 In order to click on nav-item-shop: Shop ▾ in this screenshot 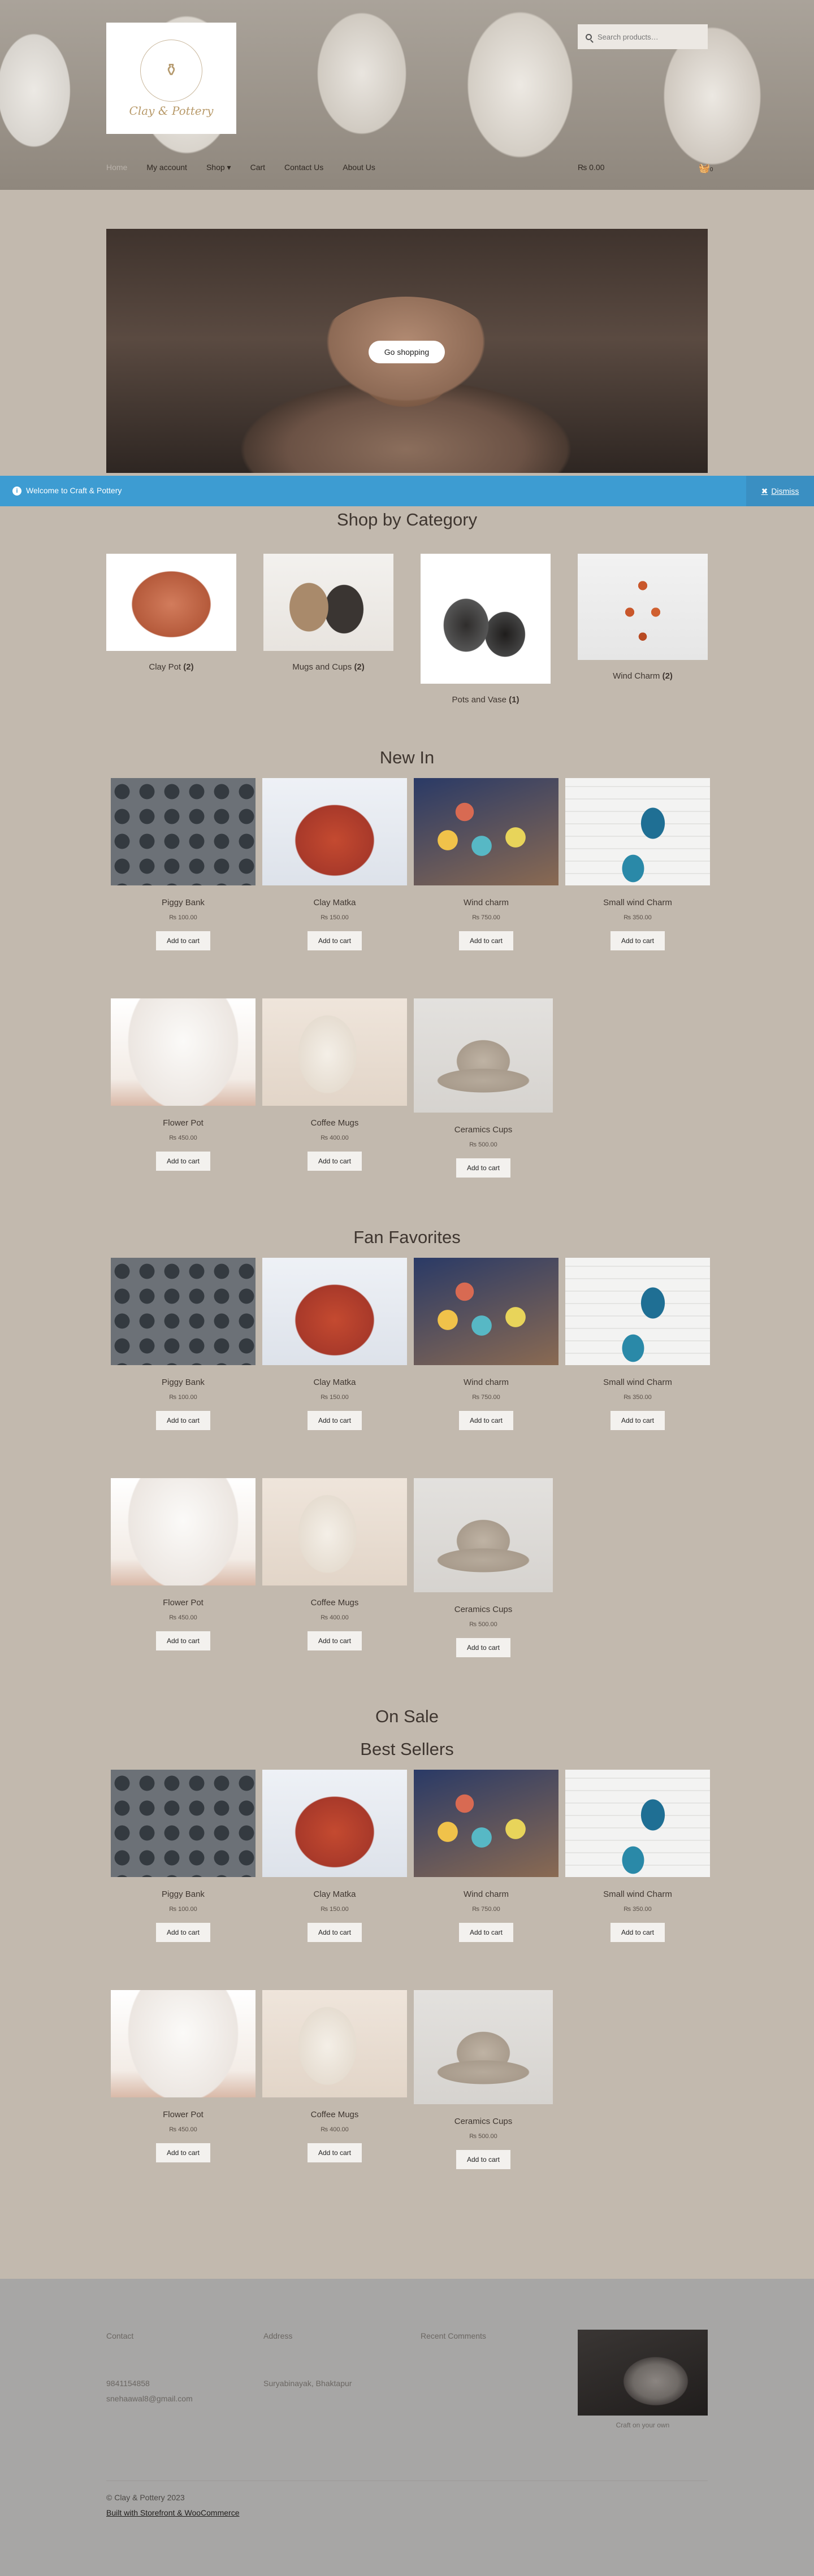, I will do `click(218, 169)`.